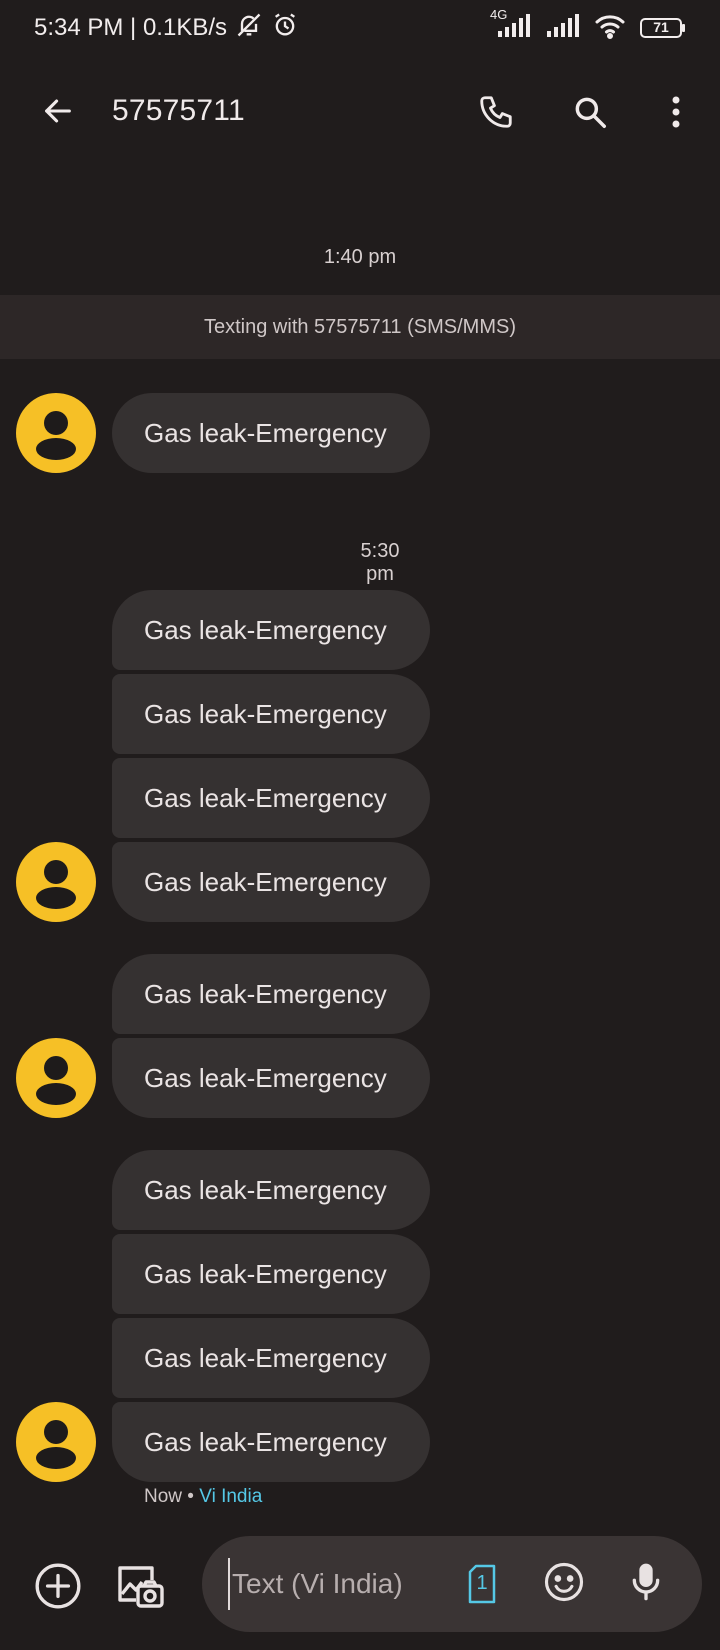 This screenshot has width=720, height=1650. Describe the element at coordinates (499, 14) in the screenshot. I see `network-type-label: 4G` at that location.